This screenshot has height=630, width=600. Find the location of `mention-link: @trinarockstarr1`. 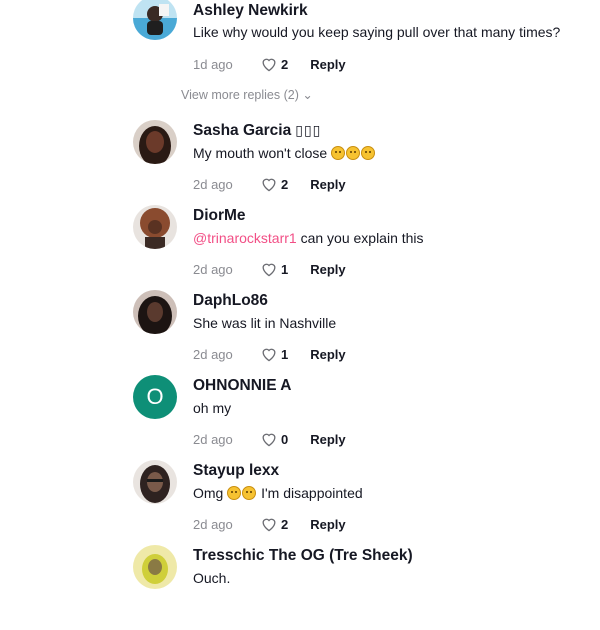

mention-link: @trinarockstarr1 is located at coordinates (245, 238).